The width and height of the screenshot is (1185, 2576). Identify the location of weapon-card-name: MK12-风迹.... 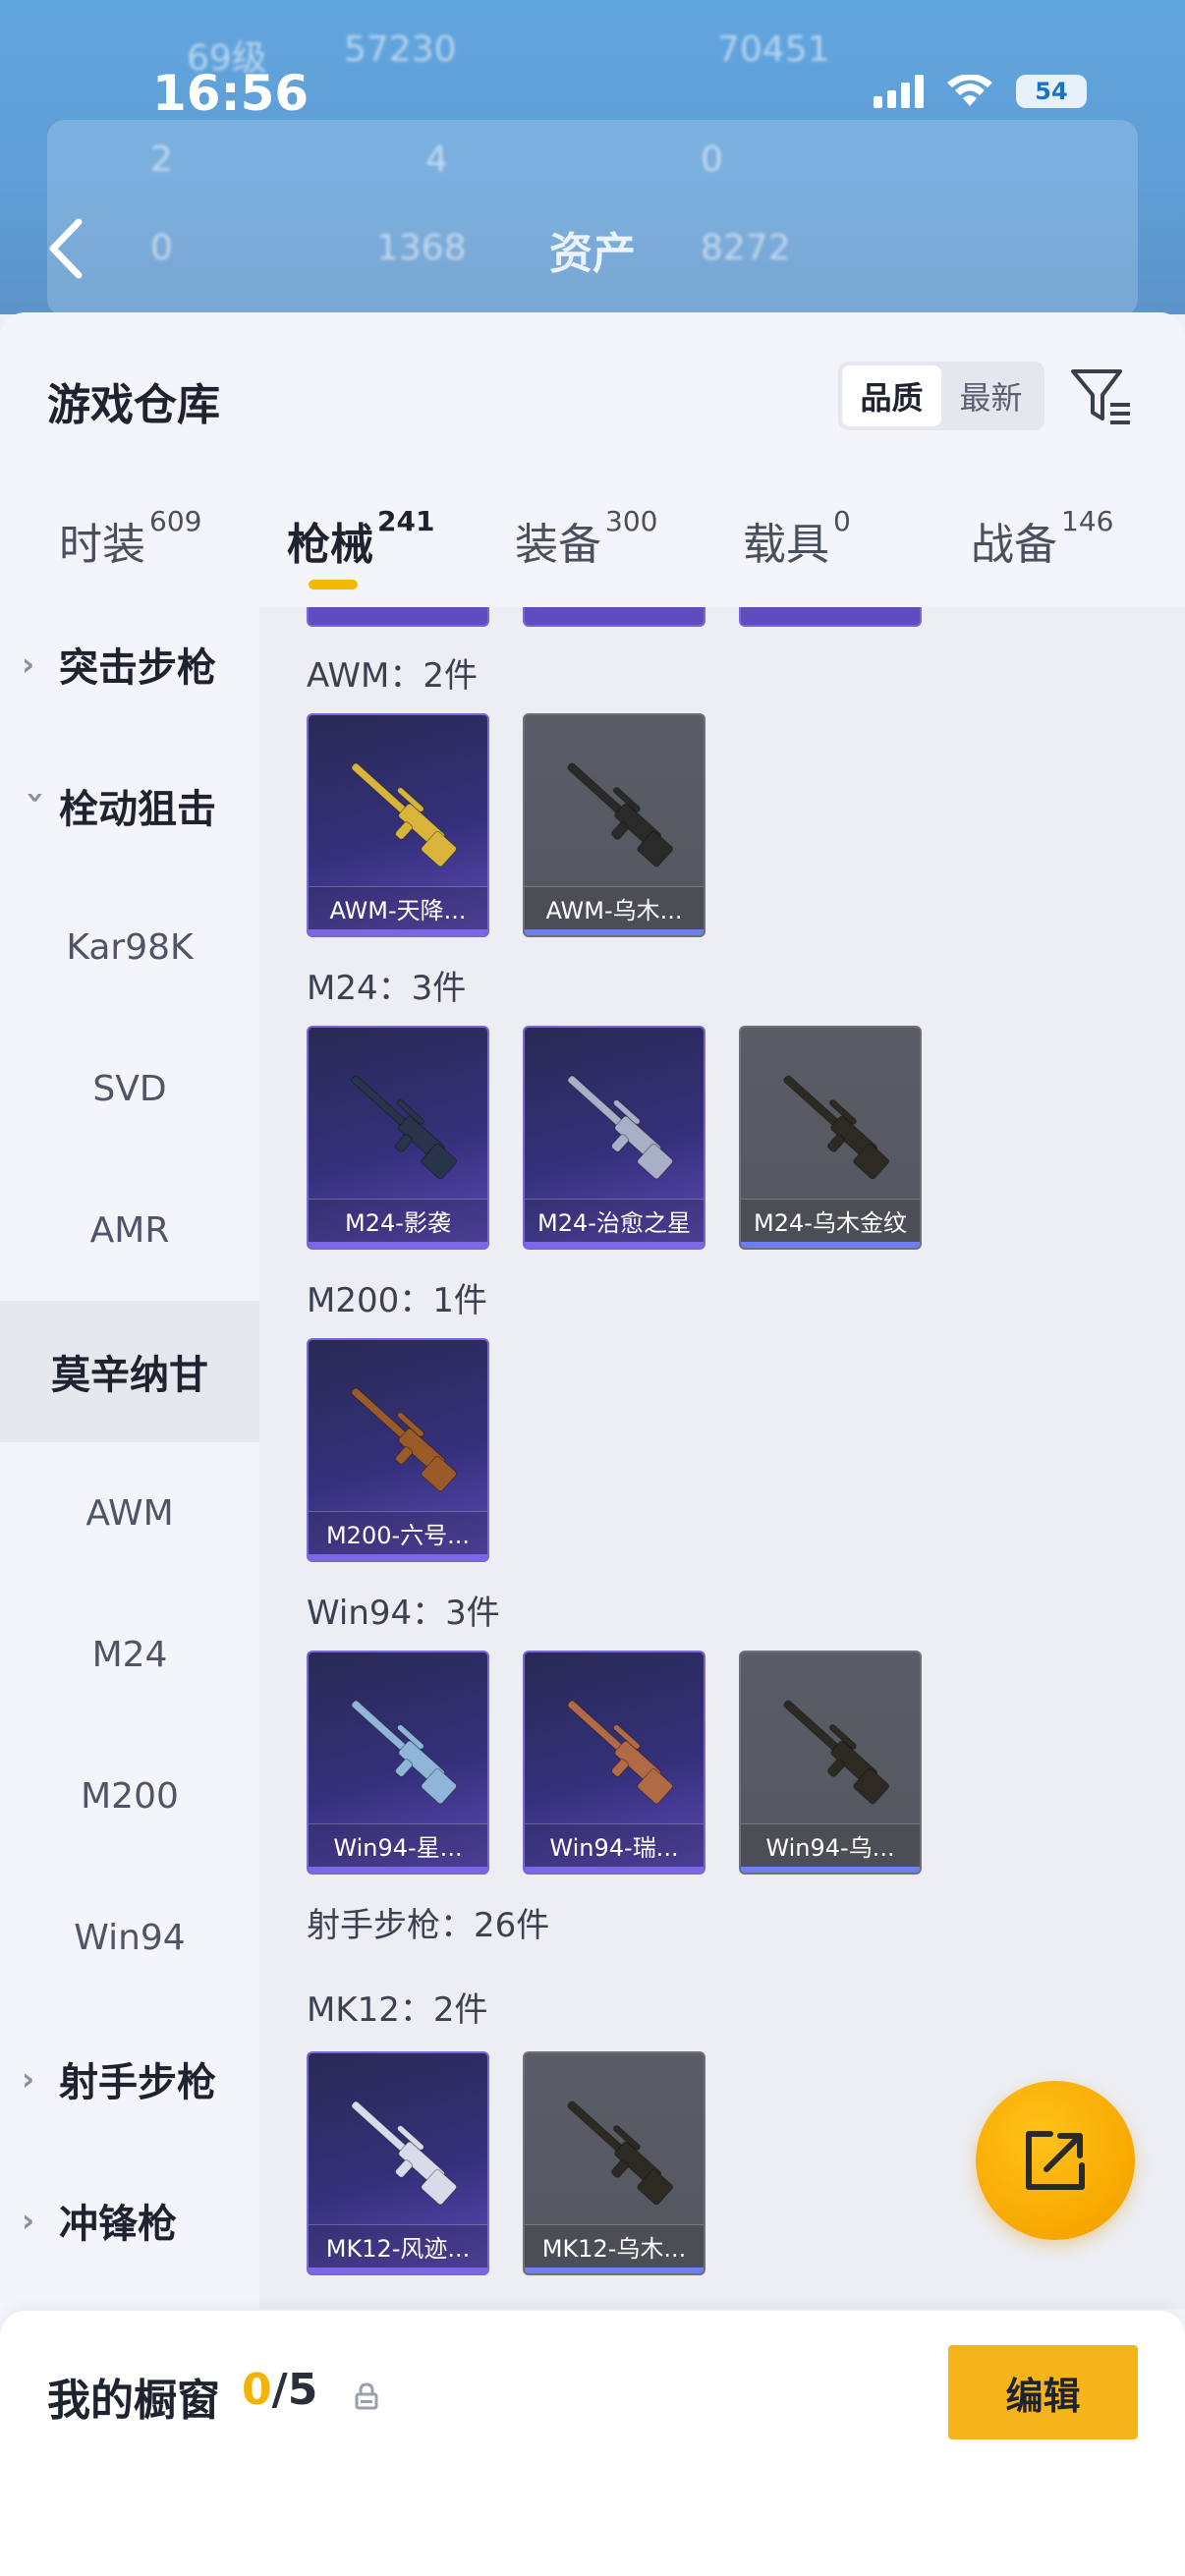
(398, 2246).